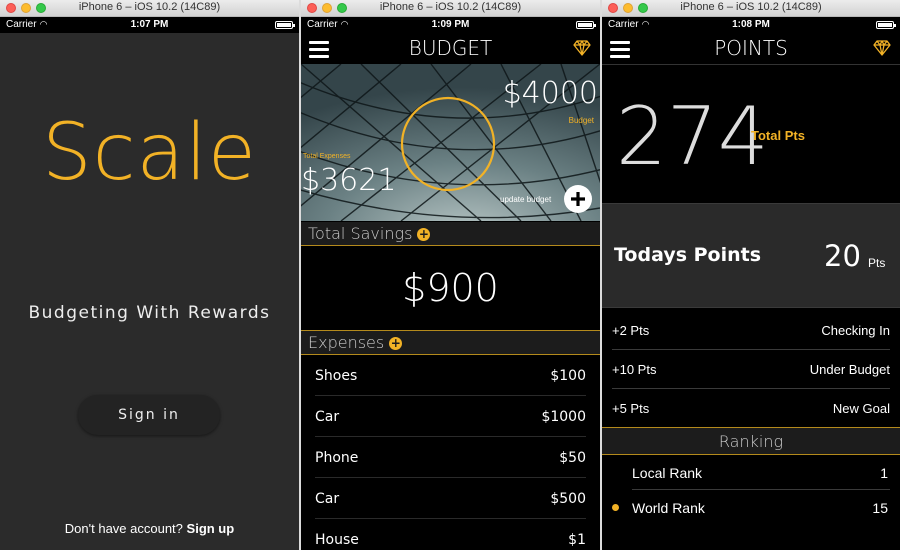 The height and width of the screenshot is (550, 900). Describe the element at coordinates (667, 473) in the screenshot. I see `rank-name: Local Rank` at that location.